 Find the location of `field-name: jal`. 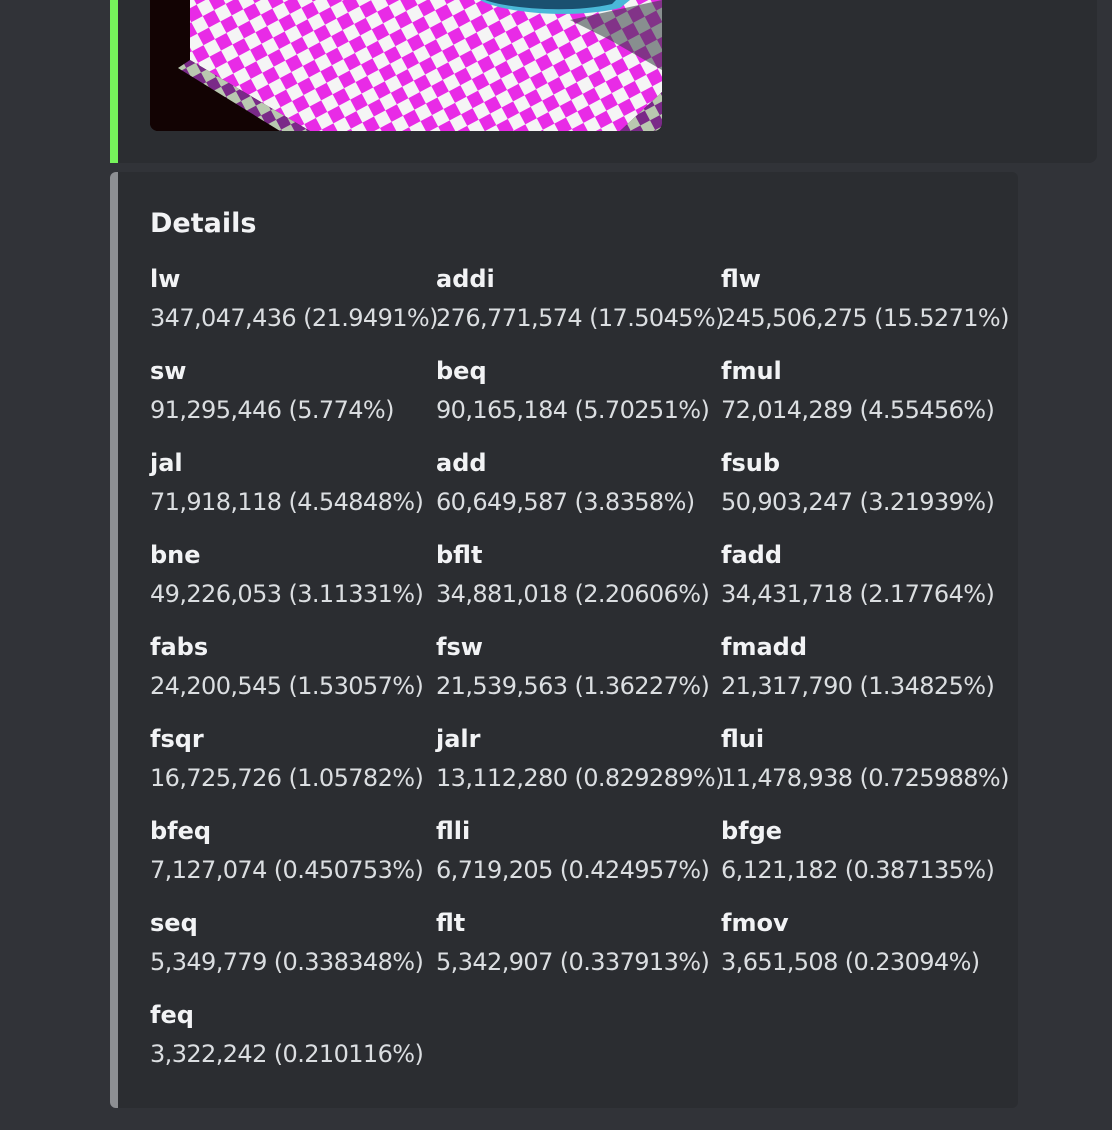

field-name: jal is located at coordinates (166, 463).